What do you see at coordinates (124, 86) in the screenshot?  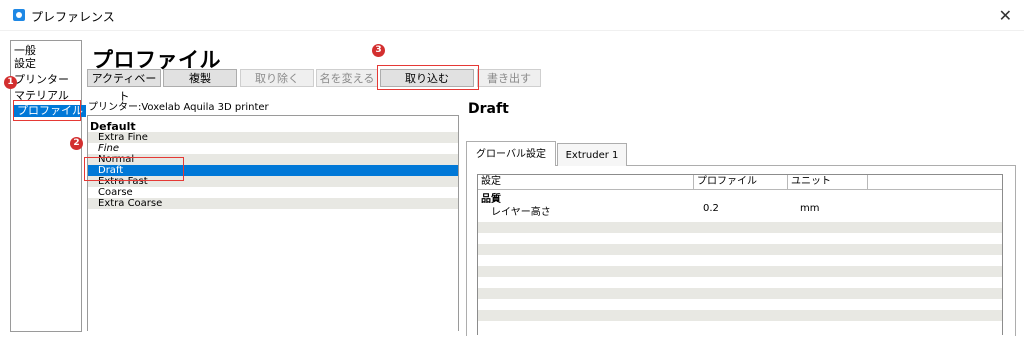 I see `activate-button: アクティベート` at bounding box center [124, 86].